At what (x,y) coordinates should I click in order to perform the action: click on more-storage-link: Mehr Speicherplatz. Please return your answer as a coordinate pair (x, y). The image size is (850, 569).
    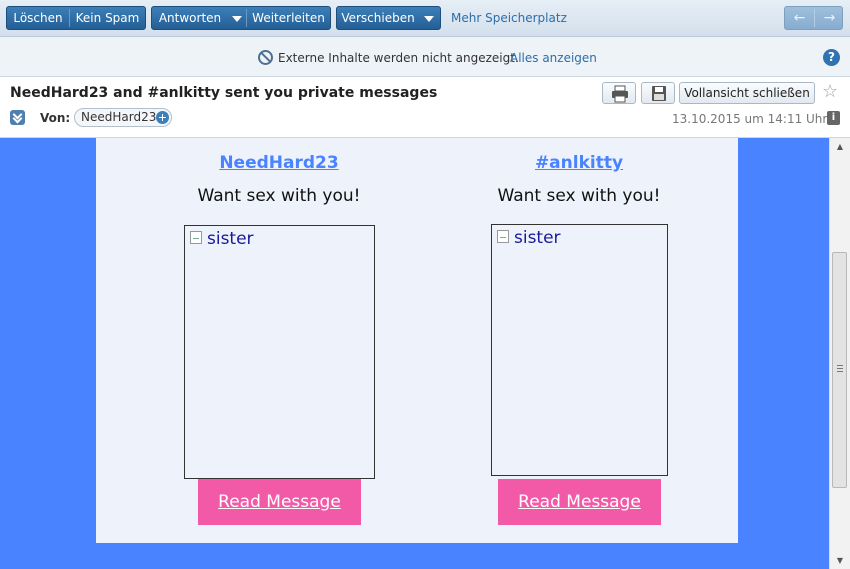
    Looking at the image, I should click on (509, 18).